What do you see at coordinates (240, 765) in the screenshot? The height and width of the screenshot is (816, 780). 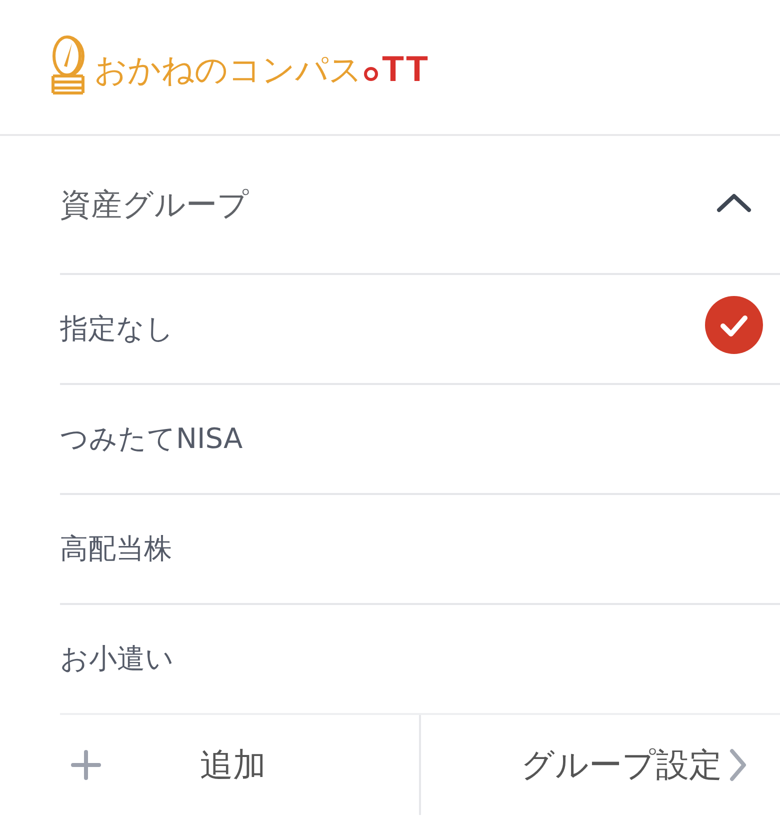 I see `add-group-button: 追加` at bounding box center [240, 765].